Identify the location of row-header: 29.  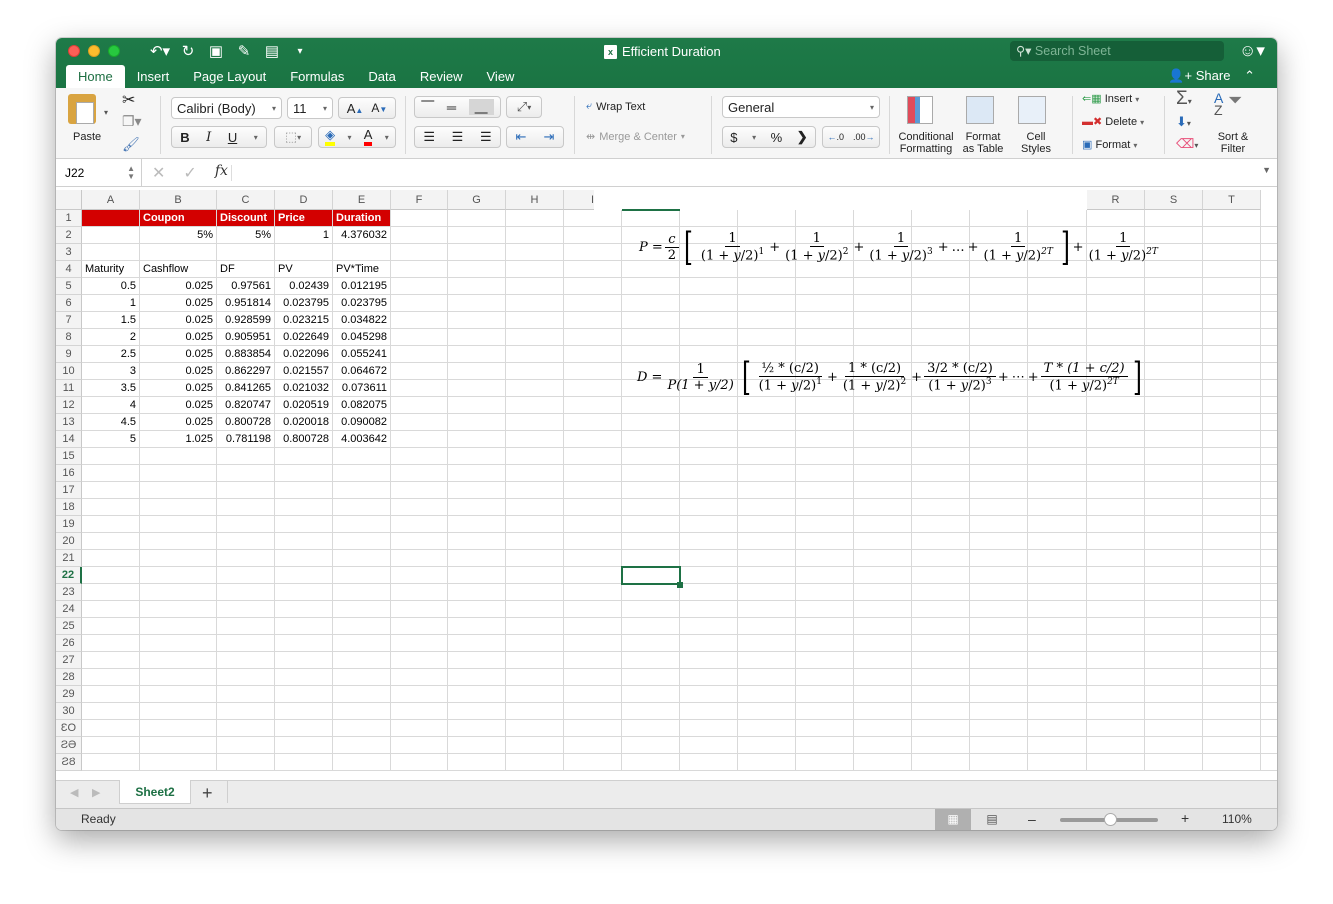
(69, 694).